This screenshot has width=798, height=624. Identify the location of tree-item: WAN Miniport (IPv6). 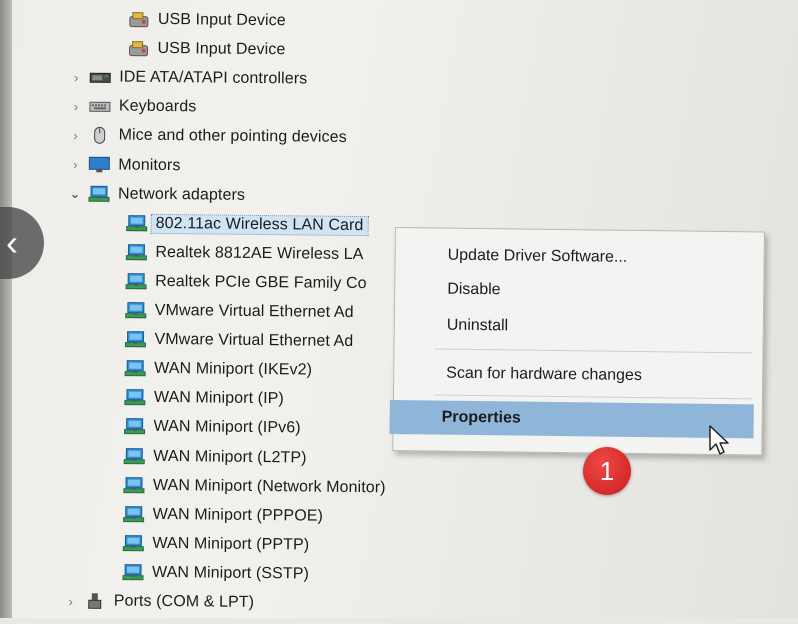
(211, 428).